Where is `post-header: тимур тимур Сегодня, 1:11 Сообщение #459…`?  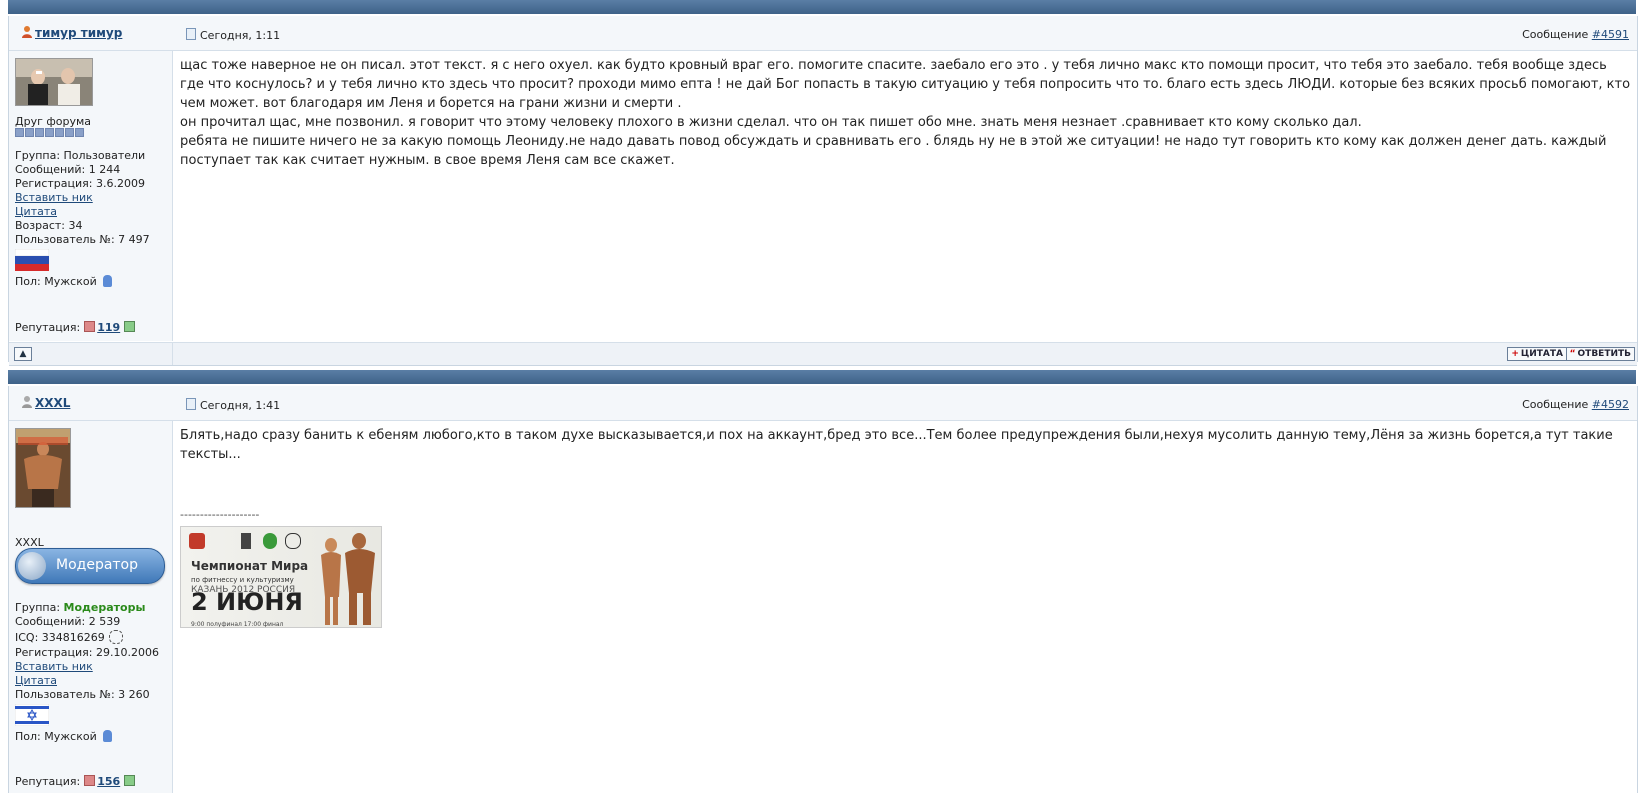
post-header: тимур тимур Сегодня, 1:11 Сообщение #459… is located at coordinates (823, 33).